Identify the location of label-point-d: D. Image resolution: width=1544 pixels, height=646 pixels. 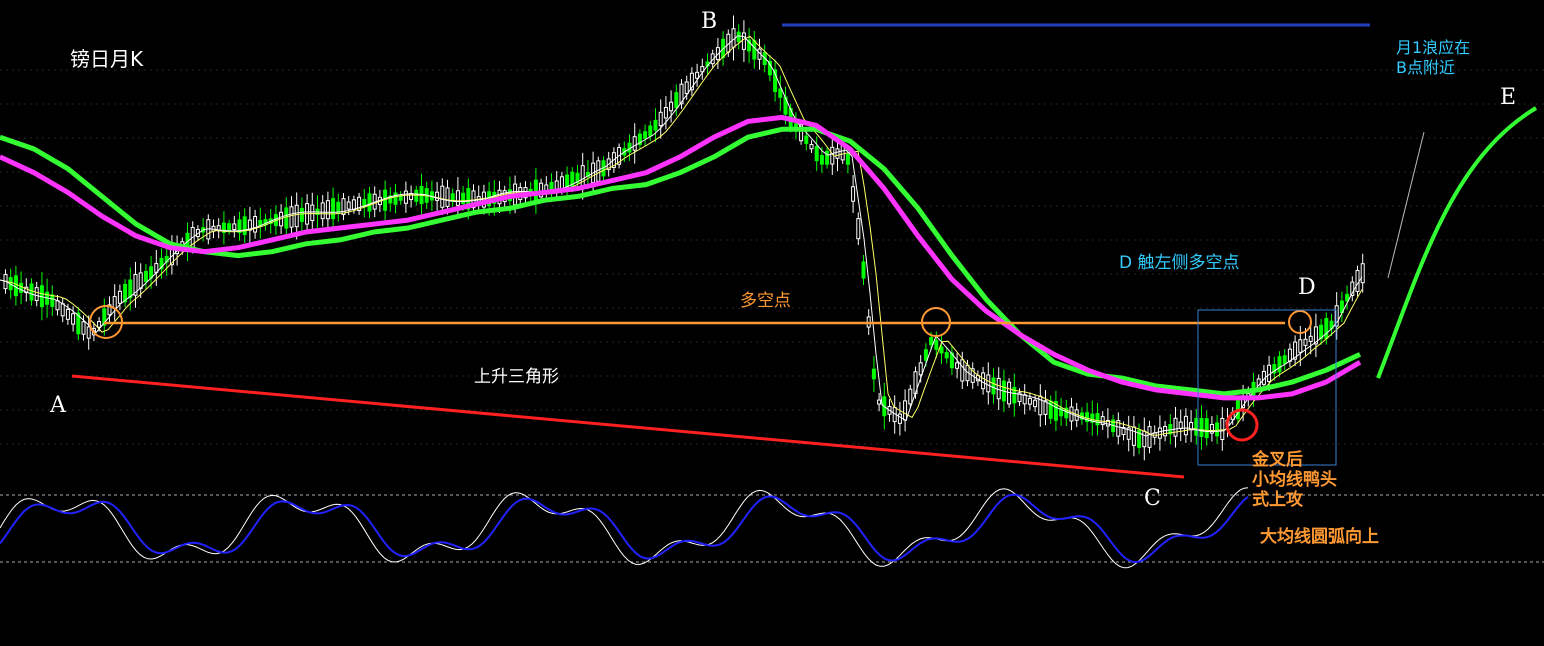
(1307, 287).